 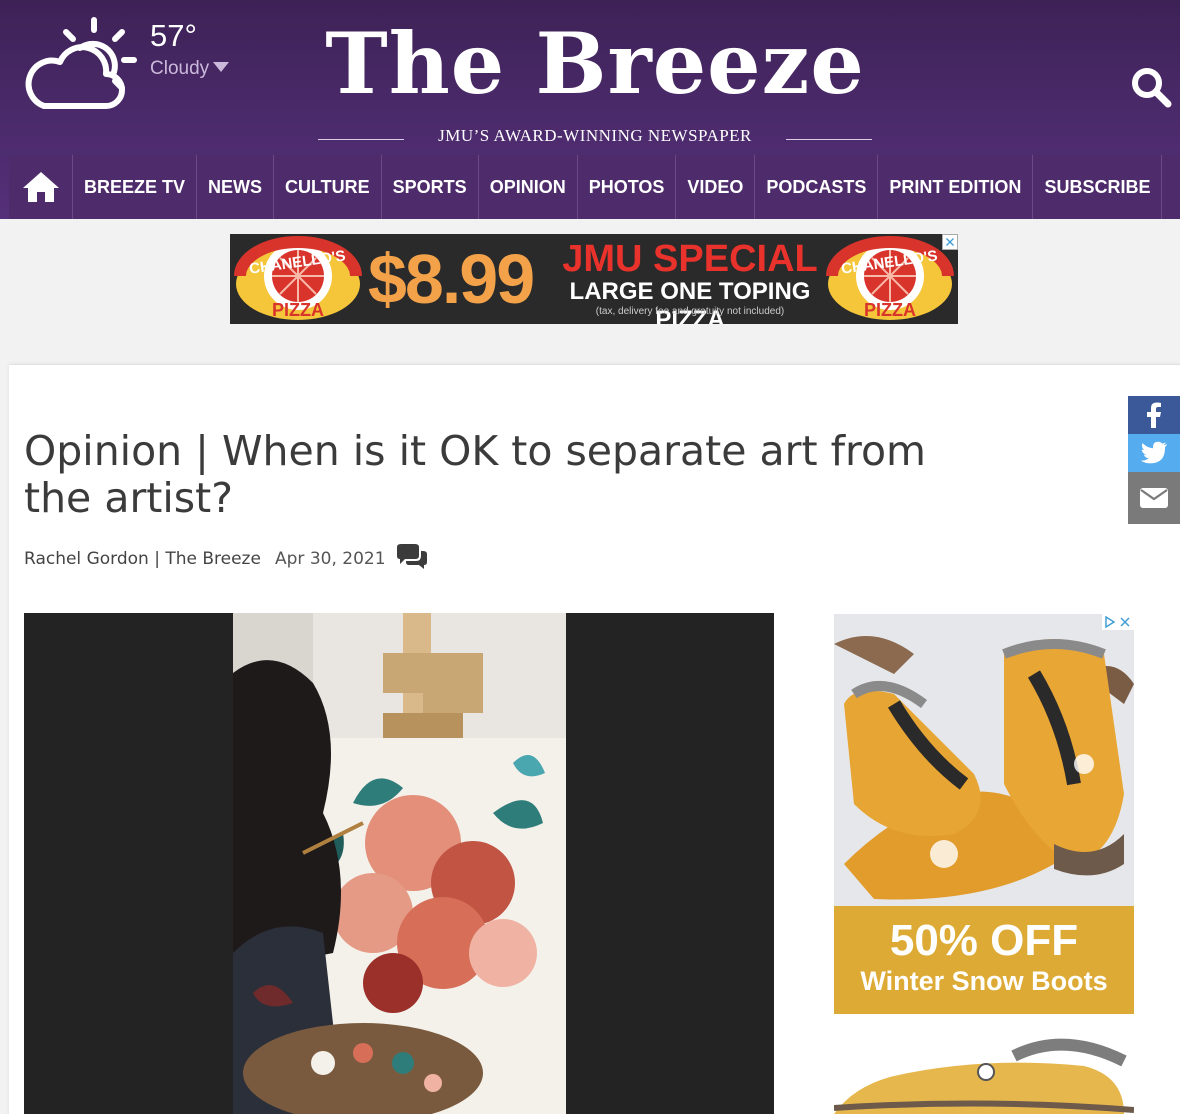 I want to click on twitter-icon, so click(x=1153, y=452).